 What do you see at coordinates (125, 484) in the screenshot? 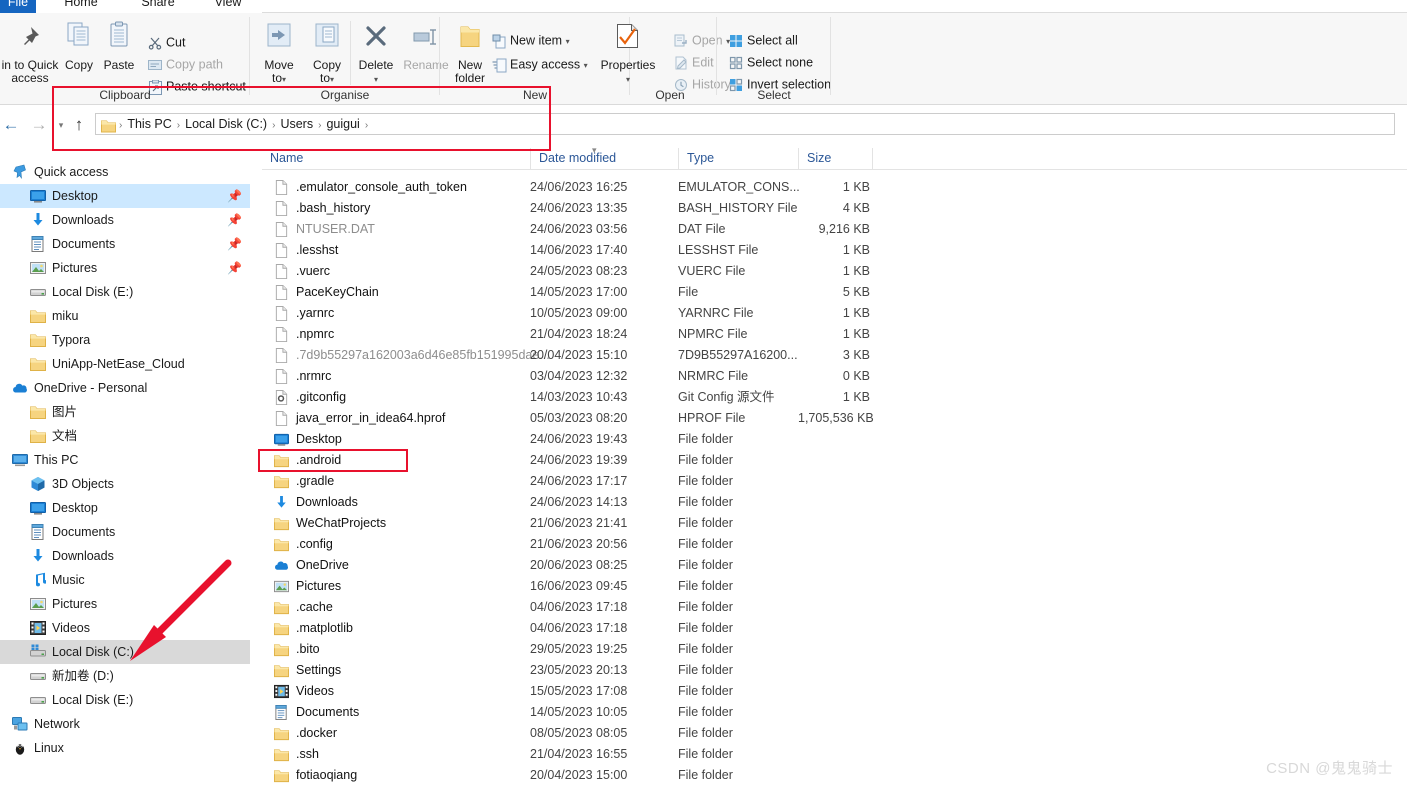
I see `sidebar-item-3d-objects: 3D Objects` at bounding box center [125, 484].